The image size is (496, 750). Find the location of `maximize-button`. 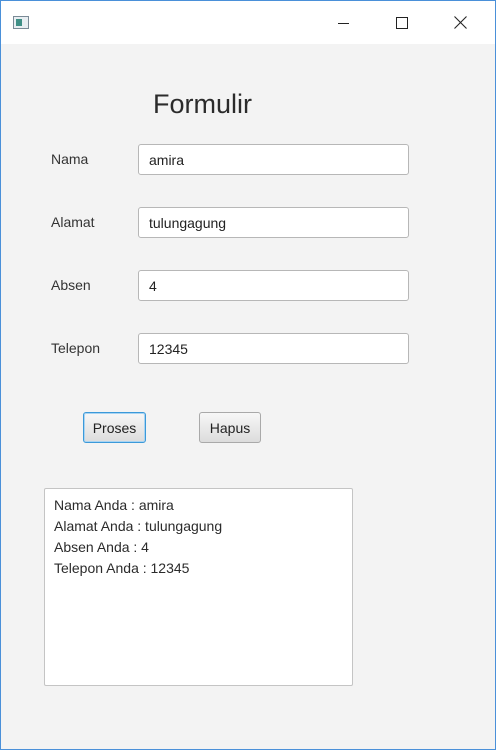

maximize-button is located at coordinates (402, 22).